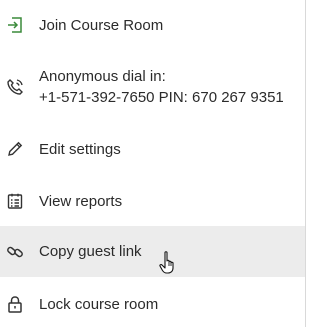 This screenshot has height=327, width=320. I want to click on lock-course-room-label: Lock course room, so click(99, 304).